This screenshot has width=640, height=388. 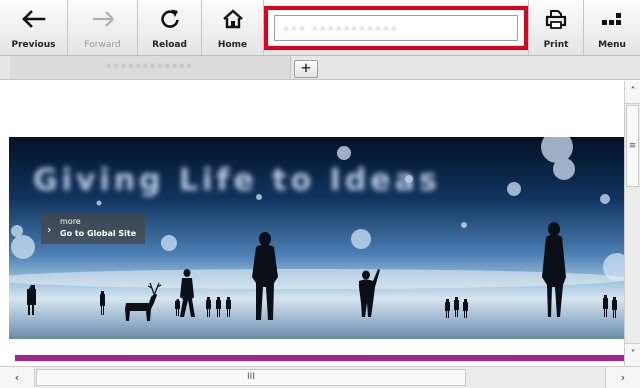 What do you see at coordinates (232, 19) in the screenshot?
I see `home-icon` at bounding box center [232, 19].